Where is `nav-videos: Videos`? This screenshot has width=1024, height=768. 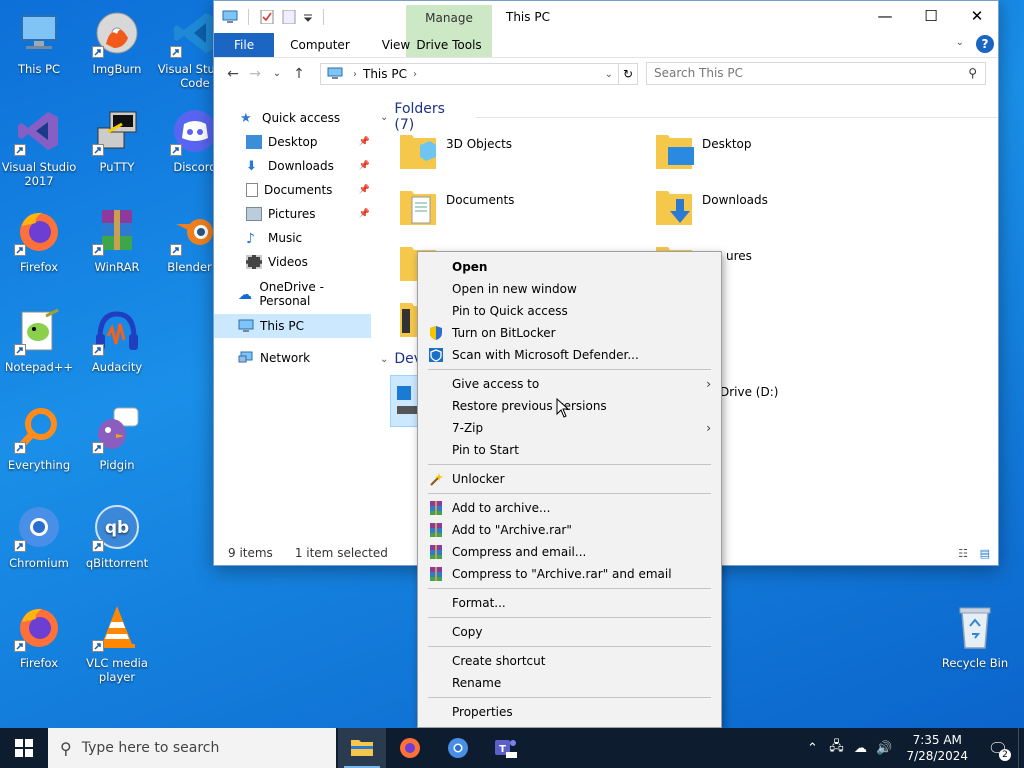 nav-videos: Videos is located at coordinates (294, 262).